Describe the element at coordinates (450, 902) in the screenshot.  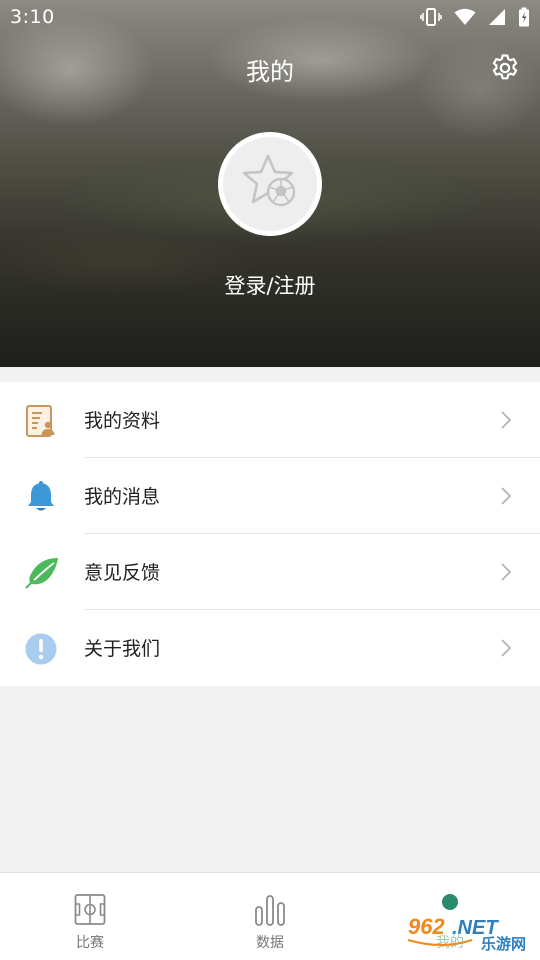
I see `user-icon` at that location.